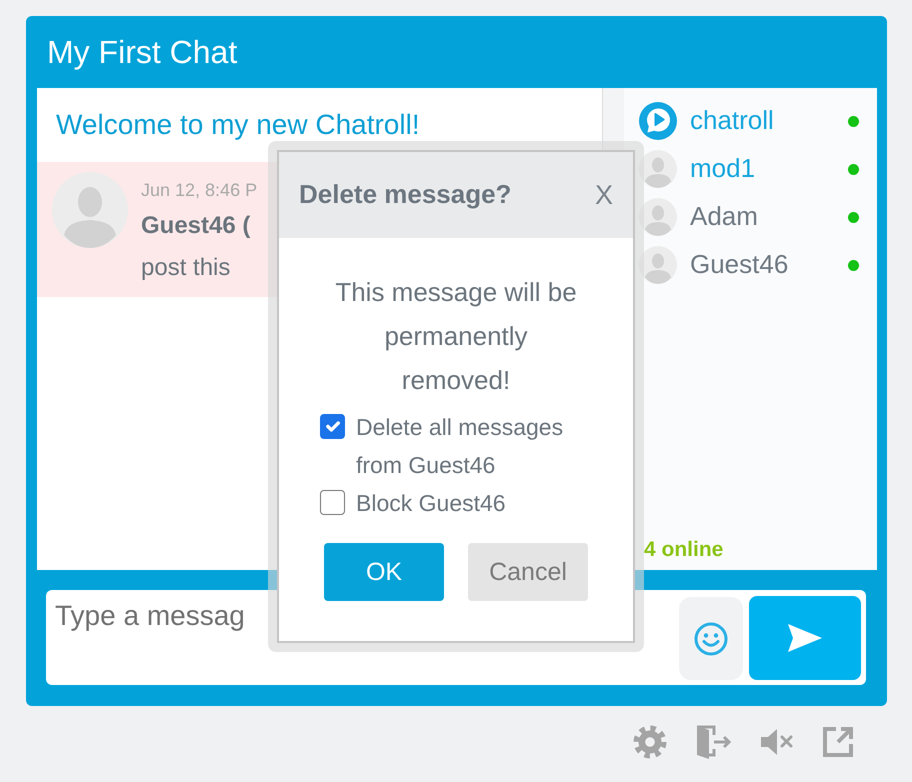 This screenshot has height=782, width=912. I want to click on message-time: Jun 12, 8:46 P, so click(199, 190).